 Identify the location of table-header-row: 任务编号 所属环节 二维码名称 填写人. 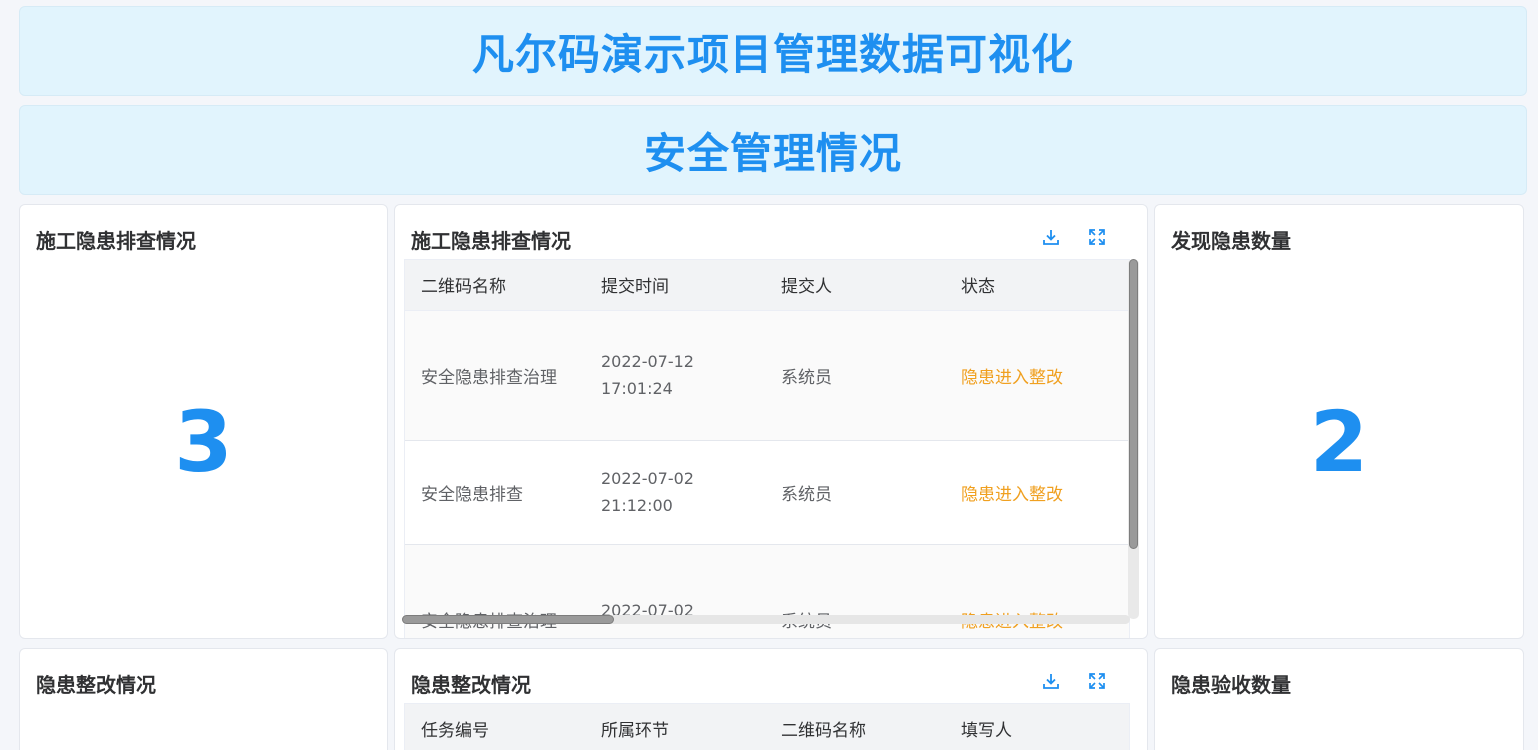
(767, 727).